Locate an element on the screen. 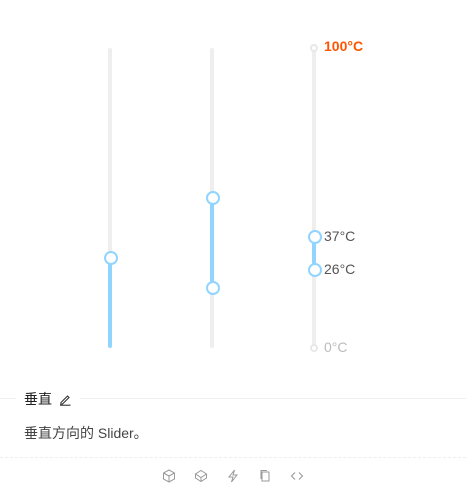 This screenshot has height=498, width=466. slider-3-start-handle is located at coordinates (315, 237).